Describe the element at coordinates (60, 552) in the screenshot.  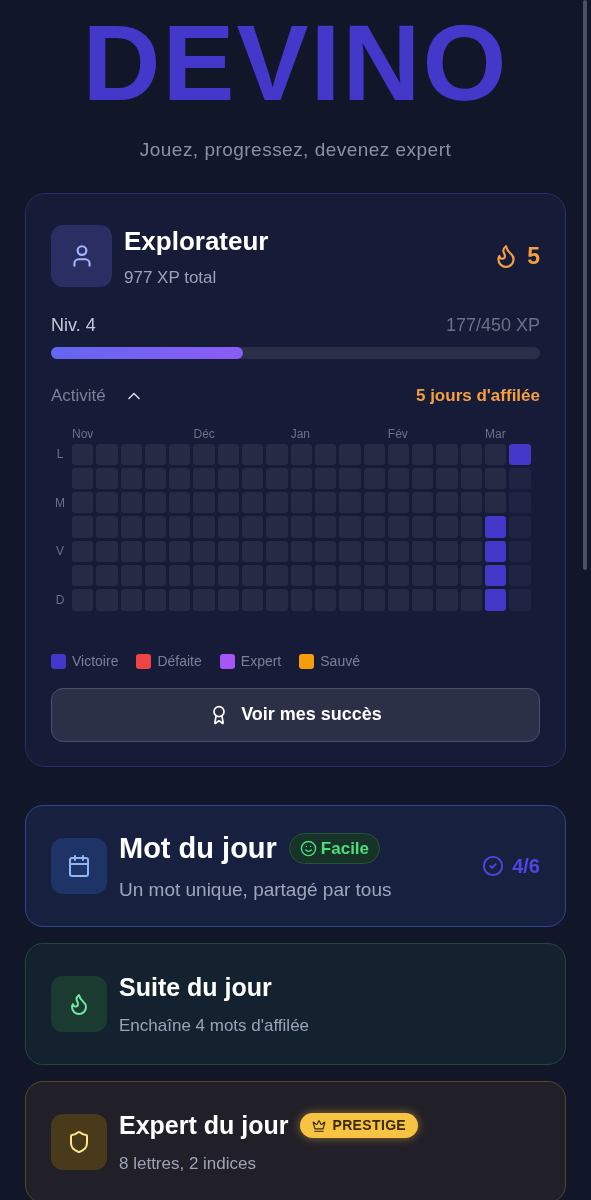
I see `day-label: V` at that location.